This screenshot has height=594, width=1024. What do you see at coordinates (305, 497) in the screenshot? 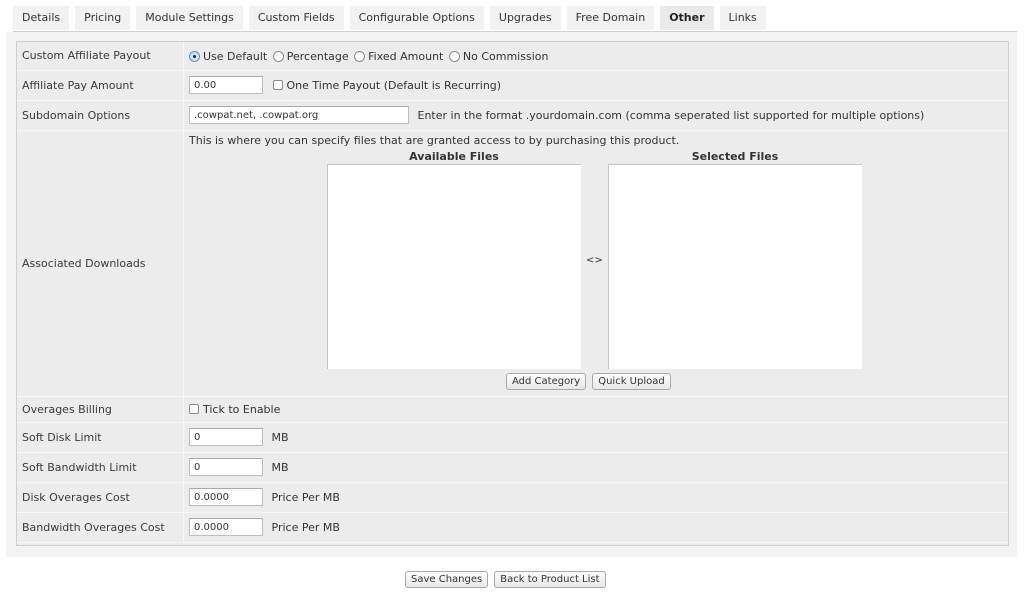
I see `disk-overages-cost-unit: Price Per MB` at bounding box center [305, 497].